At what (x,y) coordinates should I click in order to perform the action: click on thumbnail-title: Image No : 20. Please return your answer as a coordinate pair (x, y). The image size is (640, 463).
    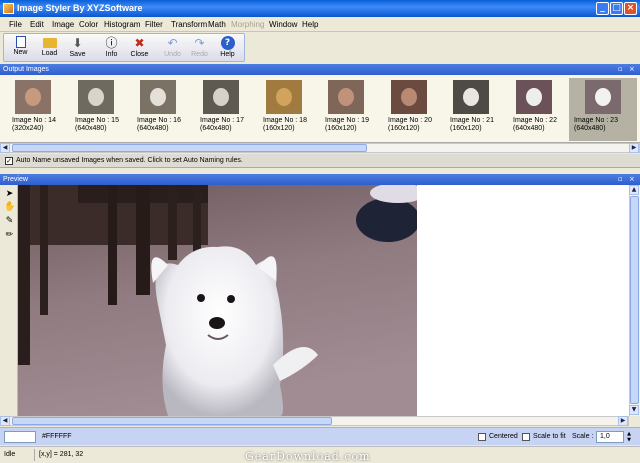
    Looking at the image, I should click on (410, 120).